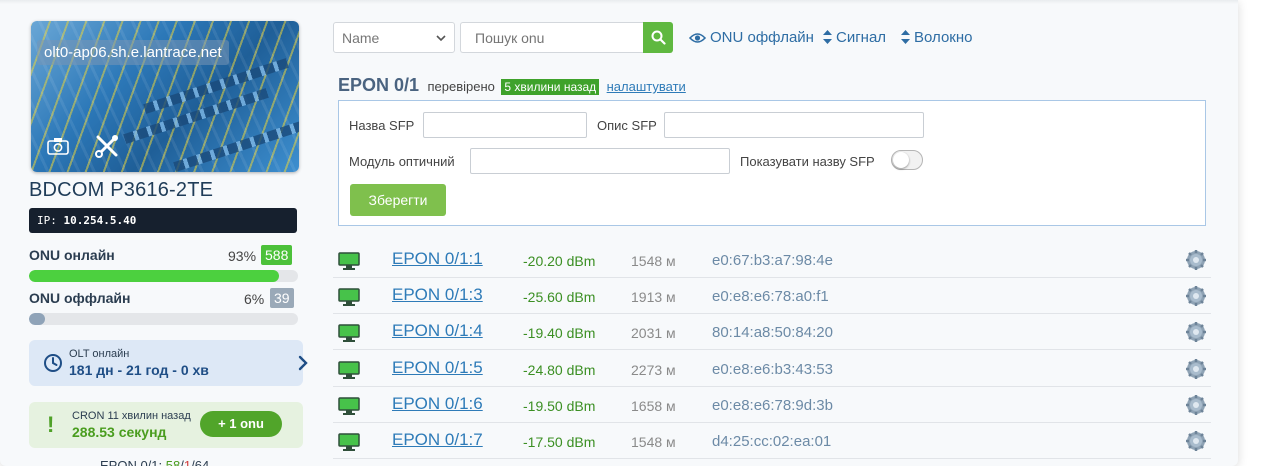 The width and height of the screenshot is (1280, 466). Describe the element at coordinates (47, 220) in the screenshot. I see `ip-label: IP:` at that location.